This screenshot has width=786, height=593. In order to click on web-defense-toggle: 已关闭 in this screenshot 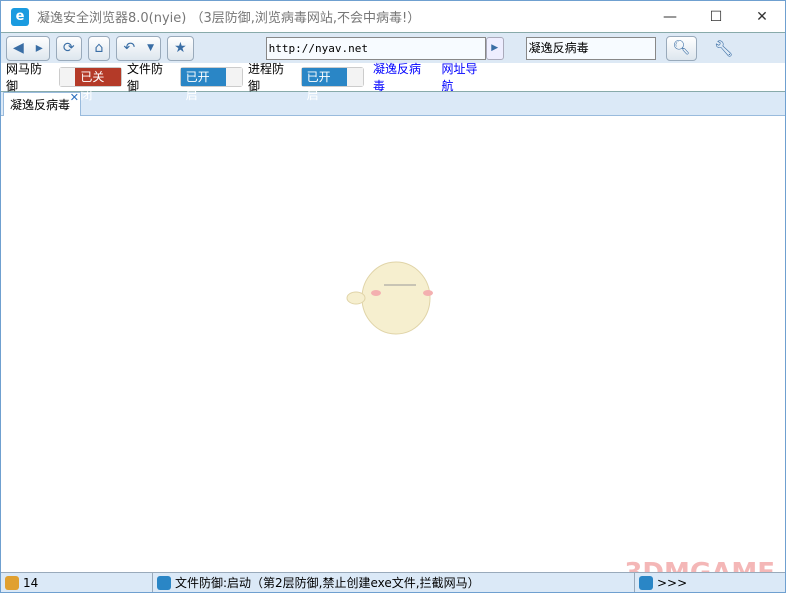, I will do `click(90, 84)`.